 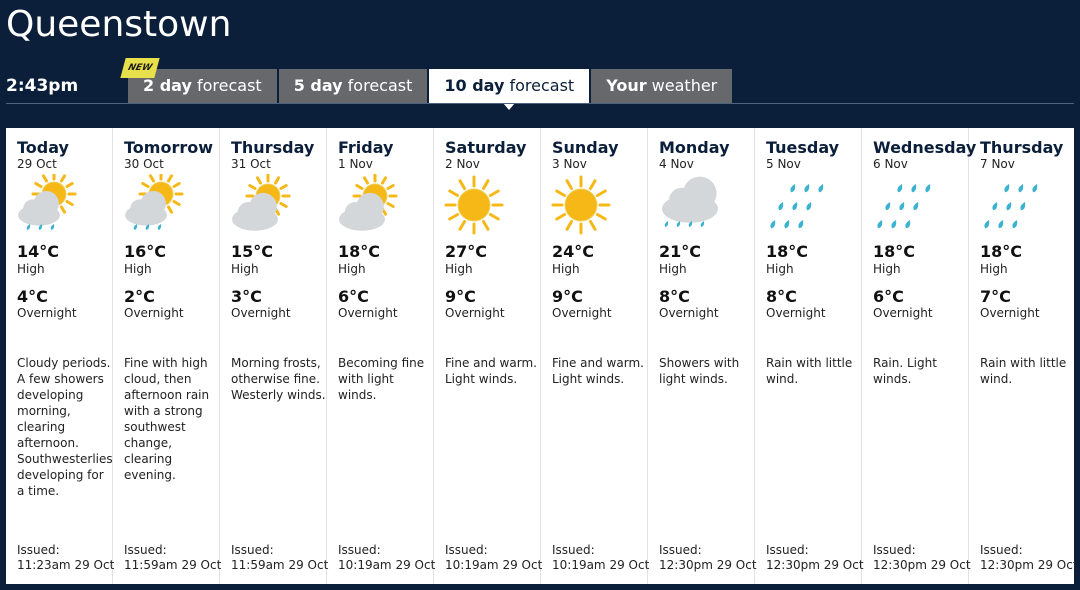 What do you see at coordinates (32, 296) in the screenshot?
I see `low-temp: 4°C` at bounding box center [32, 296].